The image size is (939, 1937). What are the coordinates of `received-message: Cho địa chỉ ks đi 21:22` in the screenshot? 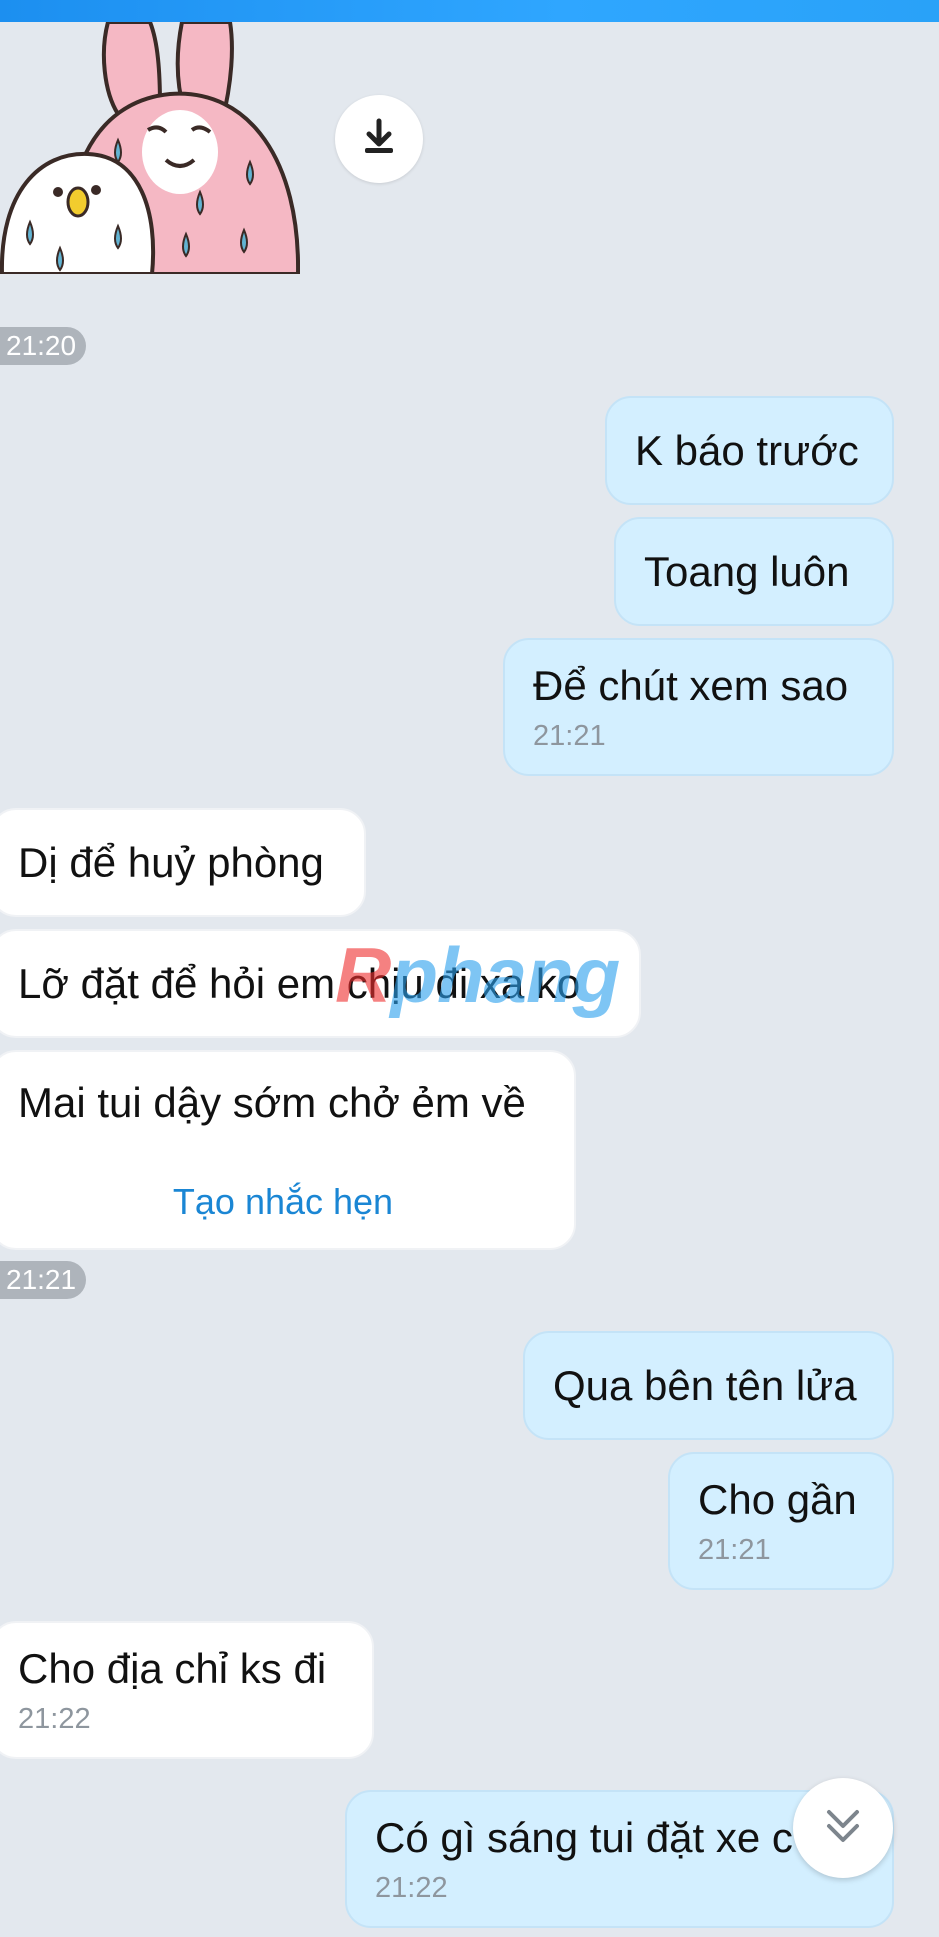 It's located at (187, 1690).